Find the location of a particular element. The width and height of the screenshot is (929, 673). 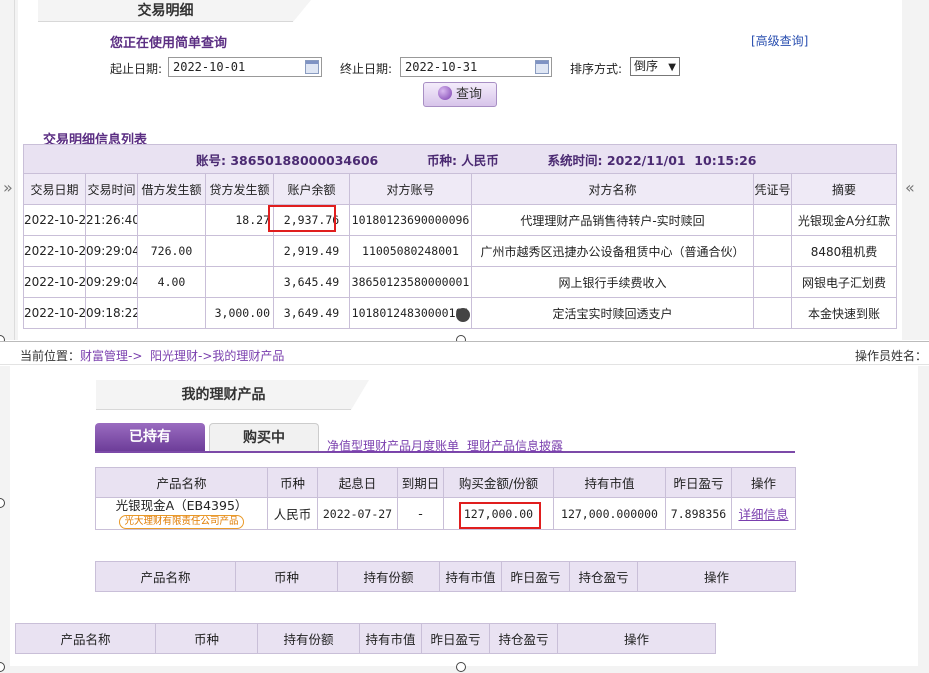

start-date-label: 起止日期: is located at coordinates (136, 69).